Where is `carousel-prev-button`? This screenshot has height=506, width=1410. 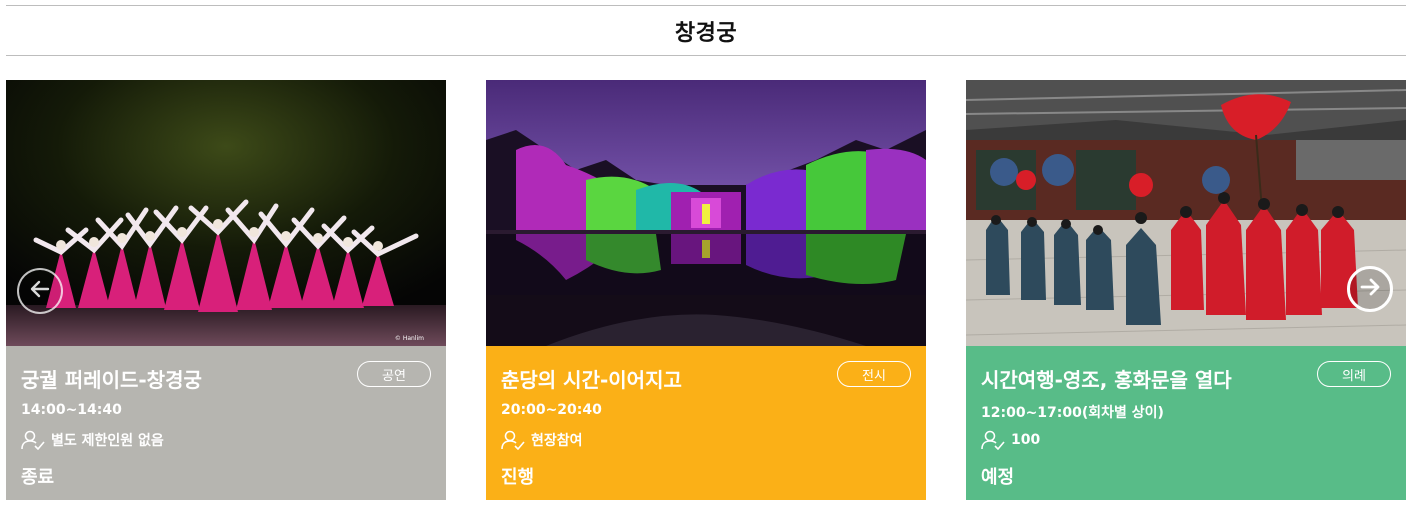
carousel-prev-button is located at coordinates (40, 291).